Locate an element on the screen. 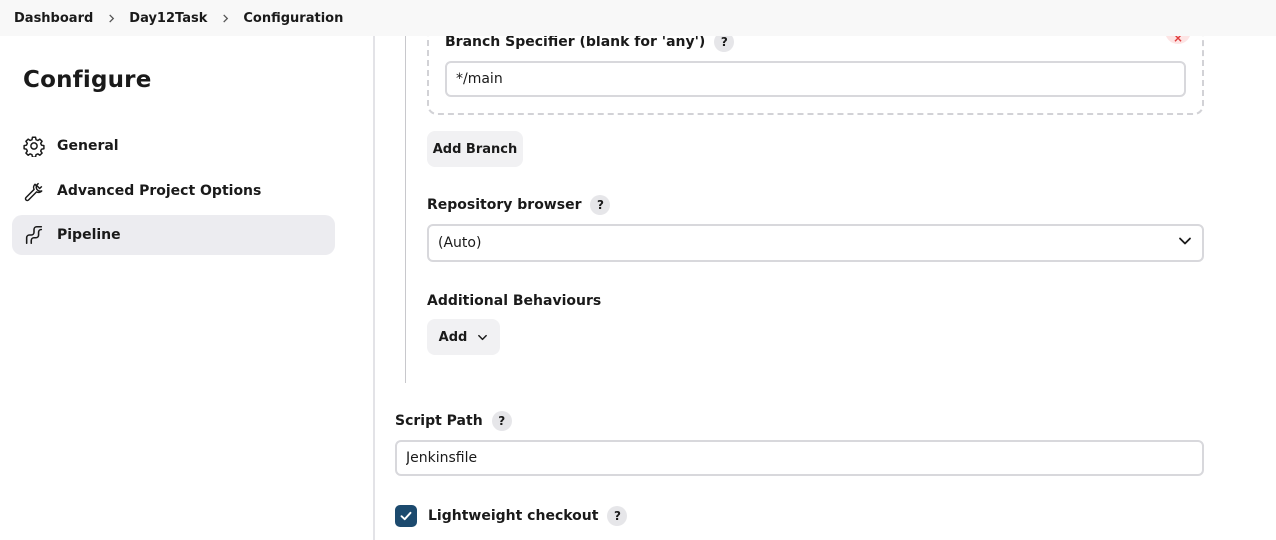 The height and width of the screenshot is (540, 1276). additional-behaviours-label: Additional Behaviours is located at coordinates (514, 301).